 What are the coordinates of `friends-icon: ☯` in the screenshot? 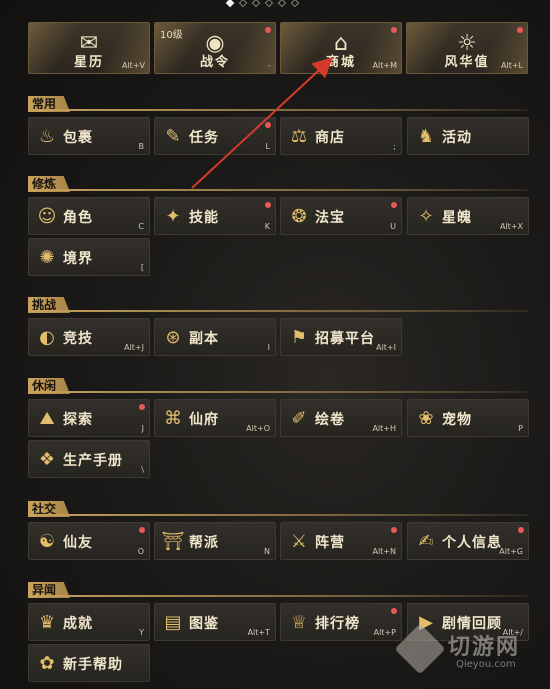 It's located at (47, 541).